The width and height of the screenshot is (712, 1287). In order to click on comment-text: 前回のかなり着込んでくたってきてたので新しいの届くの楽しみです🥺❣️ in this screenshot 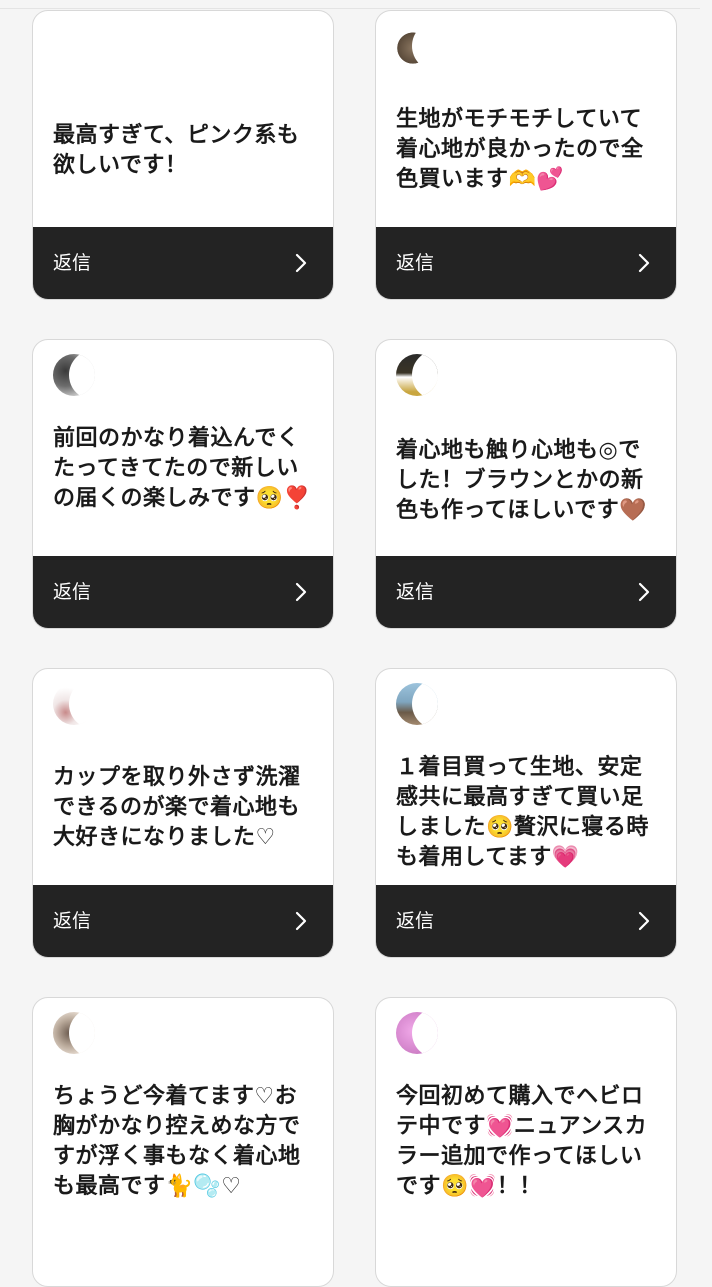, I will do `click(182, 468)`.